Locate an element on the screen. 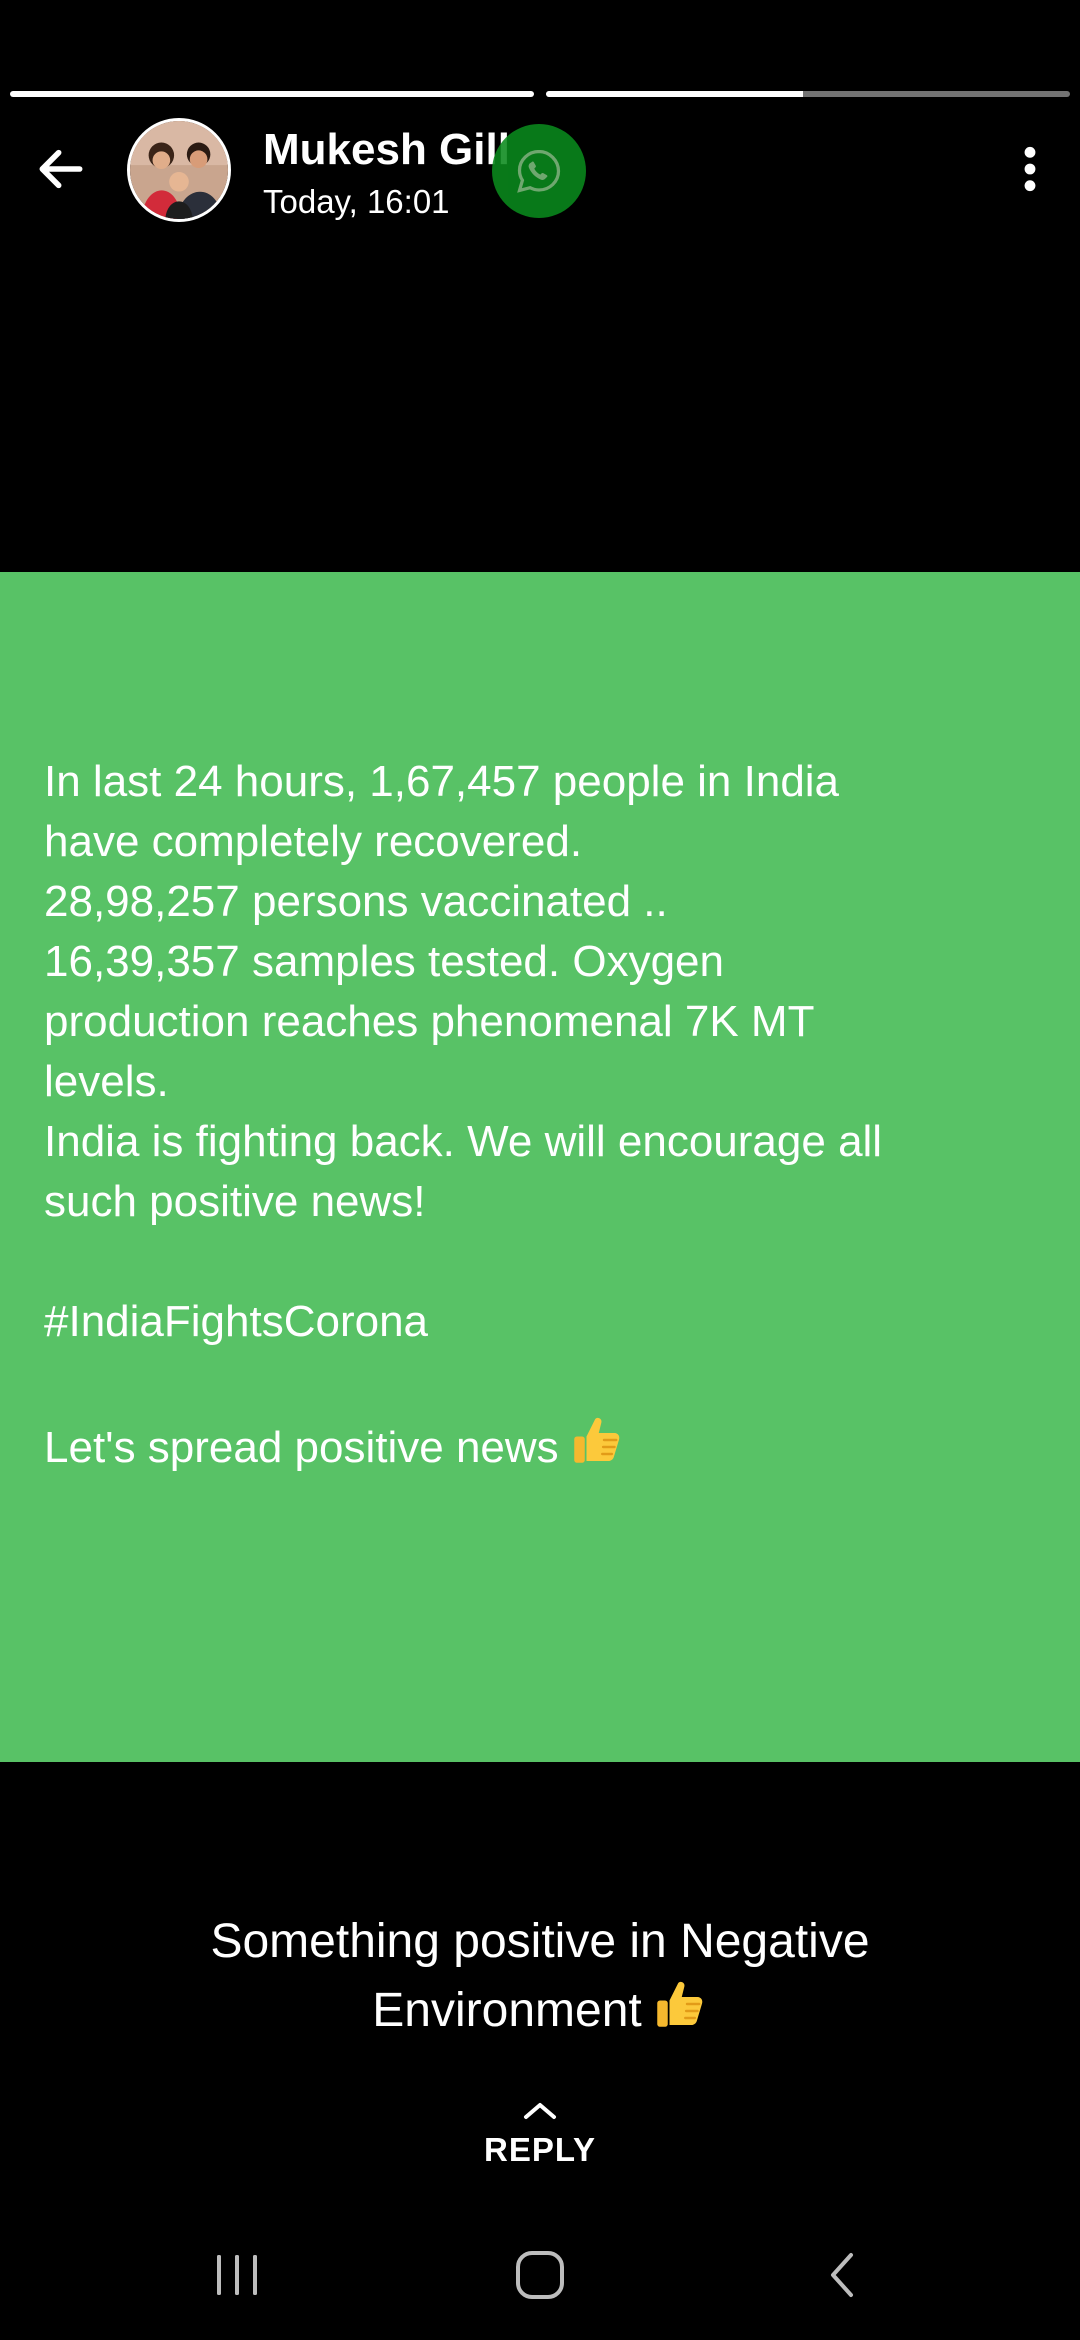 The image size is (1080, 2340). caption-line-2: Environment is located at coordinates (507, 2010).